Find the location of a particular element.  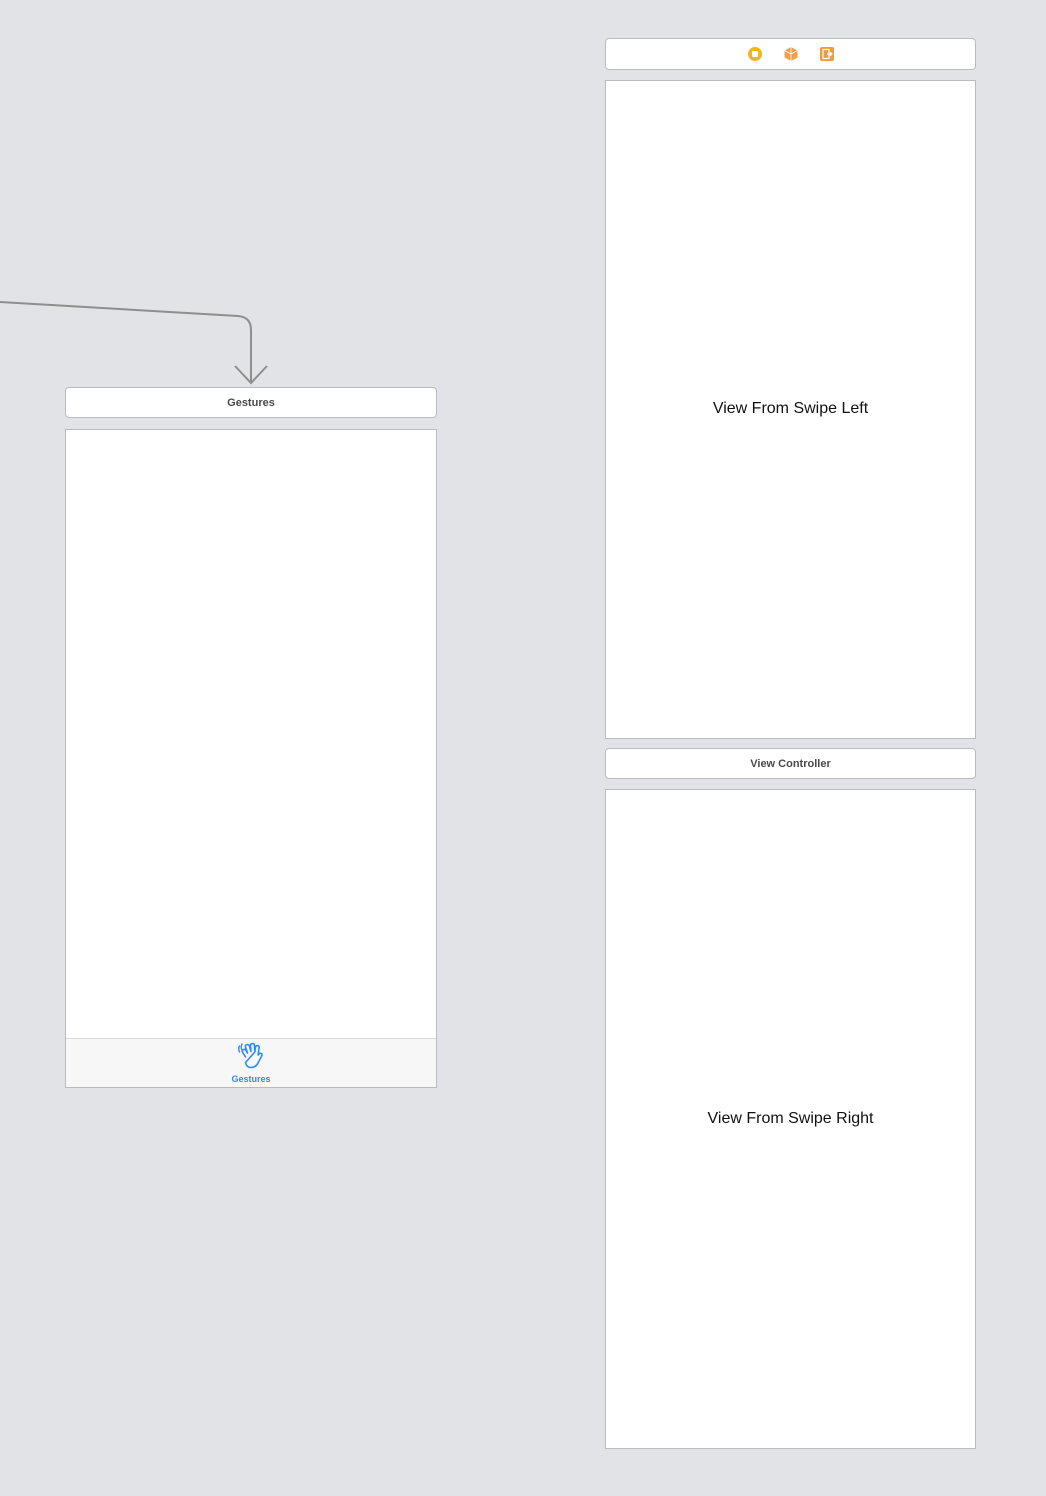

swipe-left-scene-dock is located at coordinates (790, 54).